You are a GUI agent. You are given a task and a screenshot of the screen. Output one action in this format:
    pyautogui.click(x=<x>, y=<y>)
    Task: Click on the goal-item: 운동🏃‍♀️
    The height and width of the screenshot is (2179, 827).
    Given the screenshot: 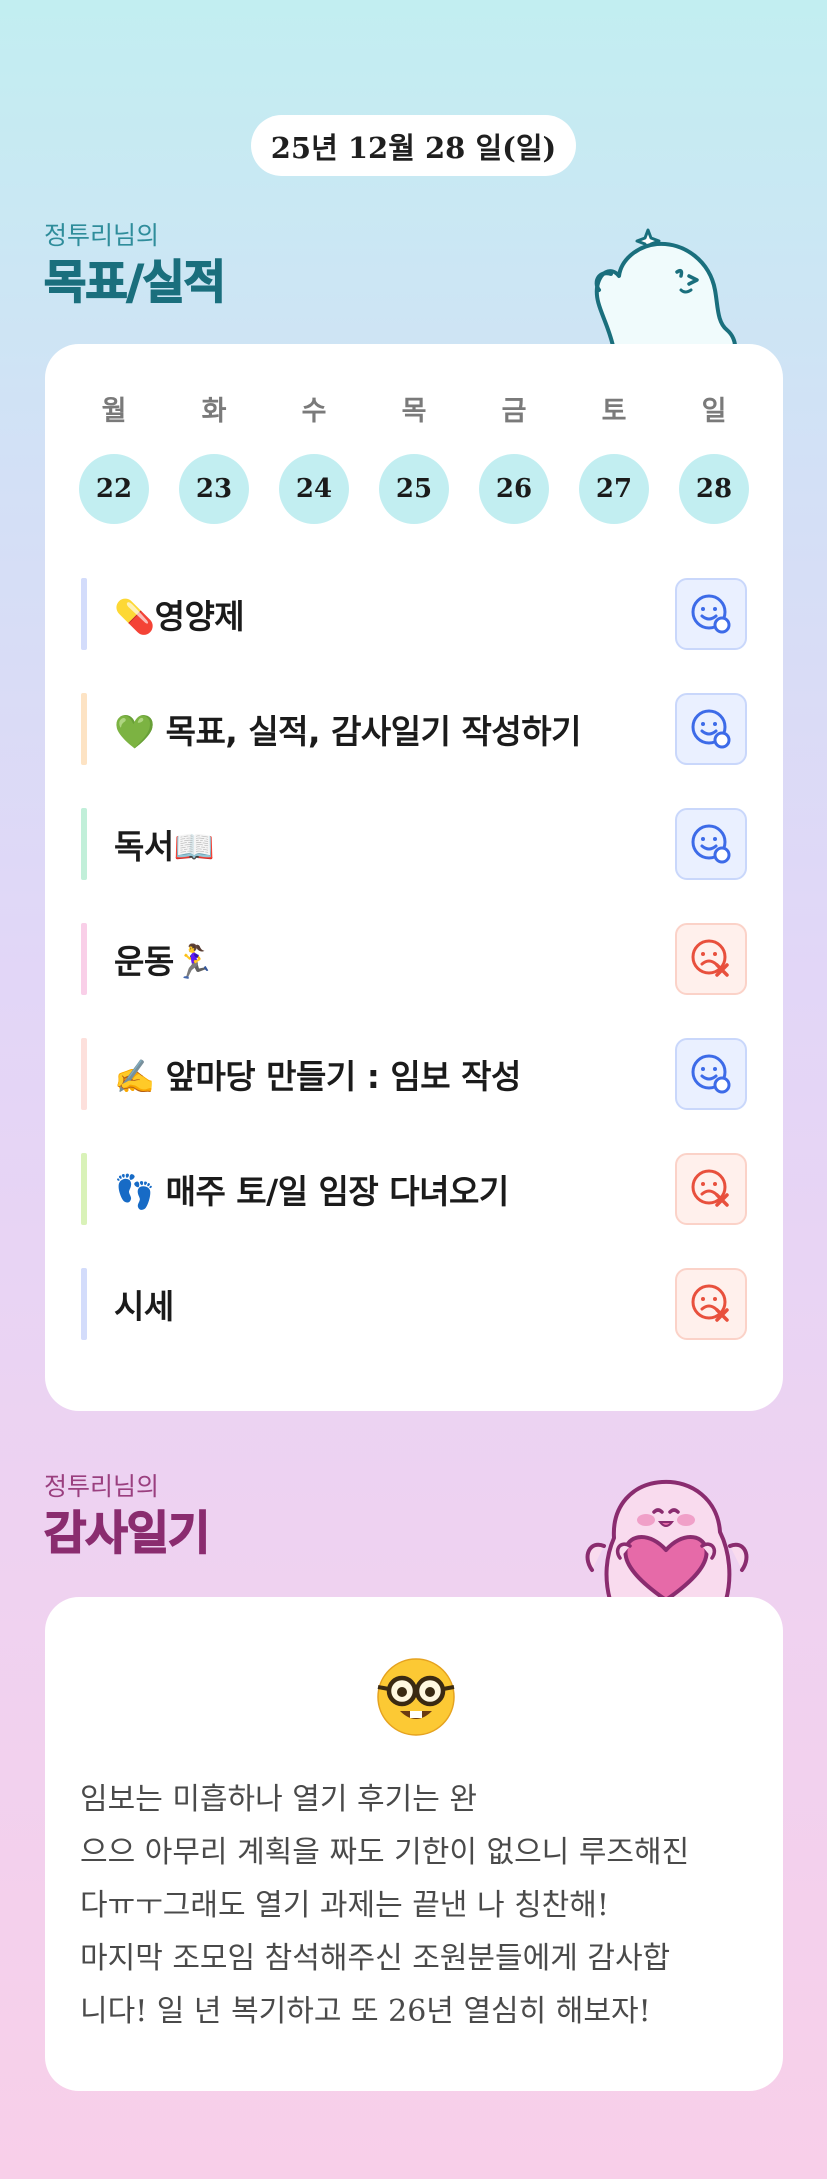 What is the action you would take?
    pyautogui.click(x=414, y=959)
    